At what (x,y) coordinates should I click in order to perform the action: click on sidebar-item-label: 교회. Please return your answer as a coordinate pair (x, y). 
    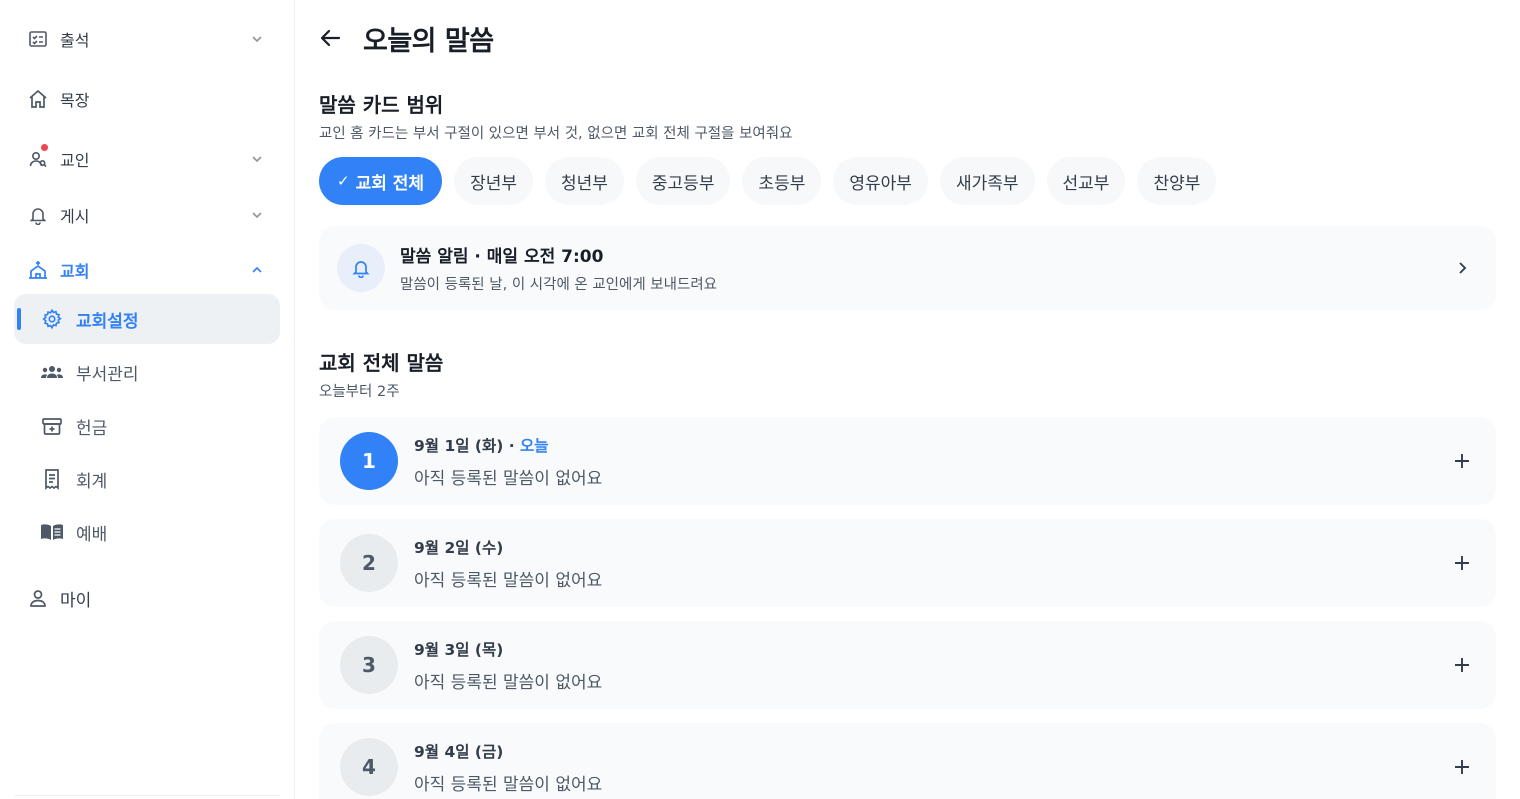
    Looking at the image, I should click on (75, 271).